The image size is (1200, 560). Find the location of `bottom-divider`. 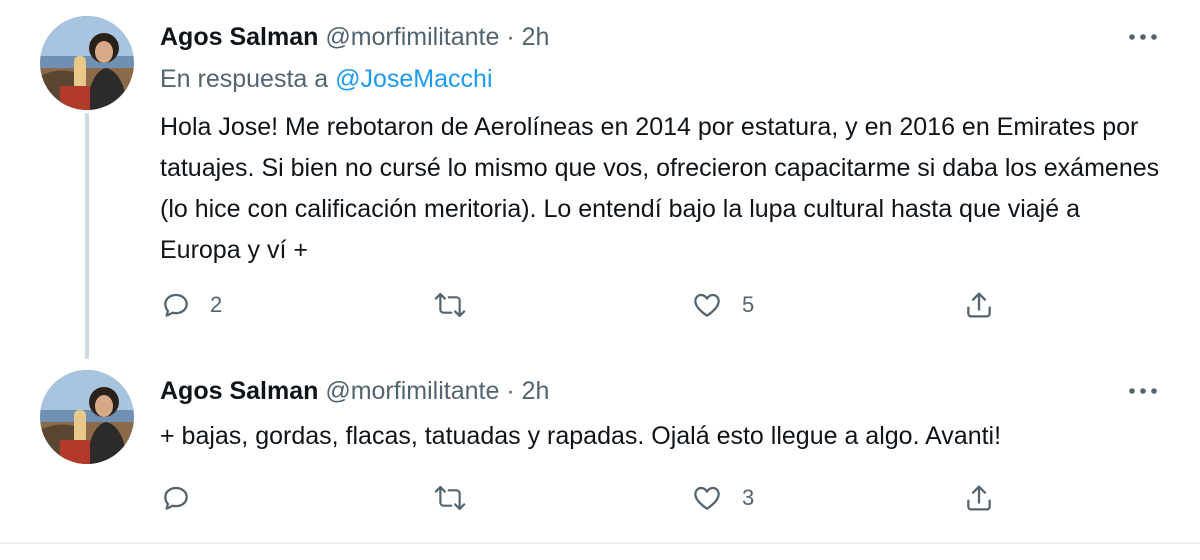

bottom-divider is located at coordinates (600, 543).